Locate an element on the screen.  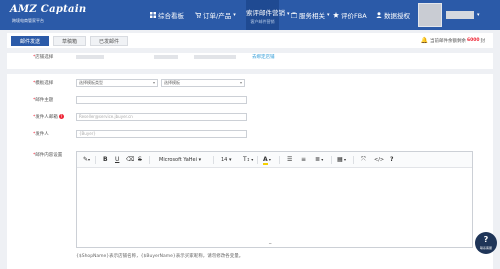
nav-orders-label: 订单/产品 is located at coordinates (217, 16).